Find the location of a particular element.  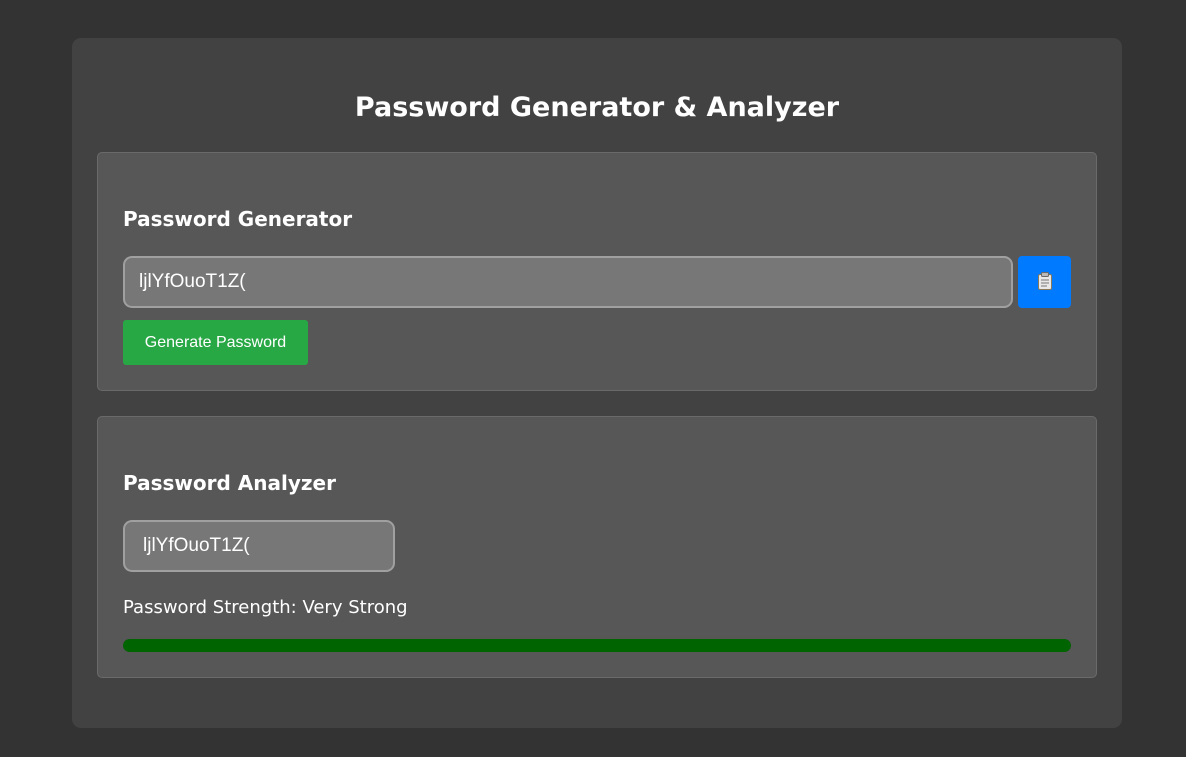

generated-password-field is located at coordinates (568, 282).